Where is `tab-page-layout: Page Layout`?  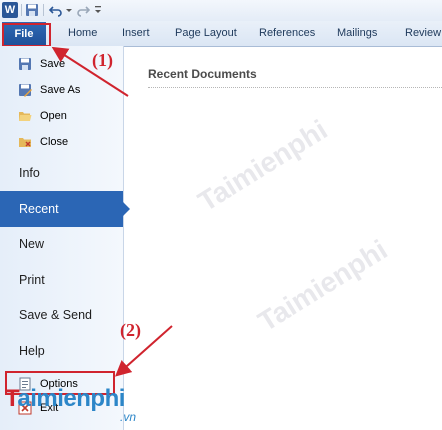
tab-page-layout: Page Layout is located at coordinates (206, 33).